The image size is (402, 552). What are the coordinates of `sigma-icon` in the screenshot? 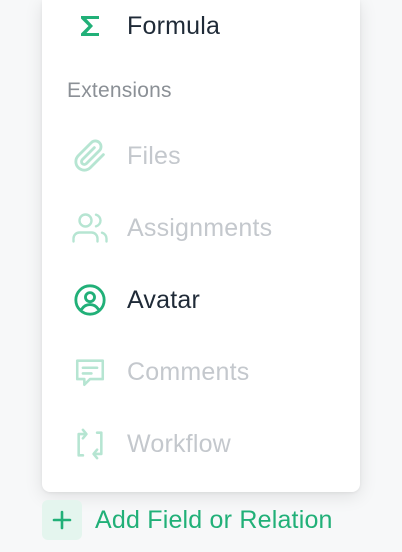 It's located at (90, 26).